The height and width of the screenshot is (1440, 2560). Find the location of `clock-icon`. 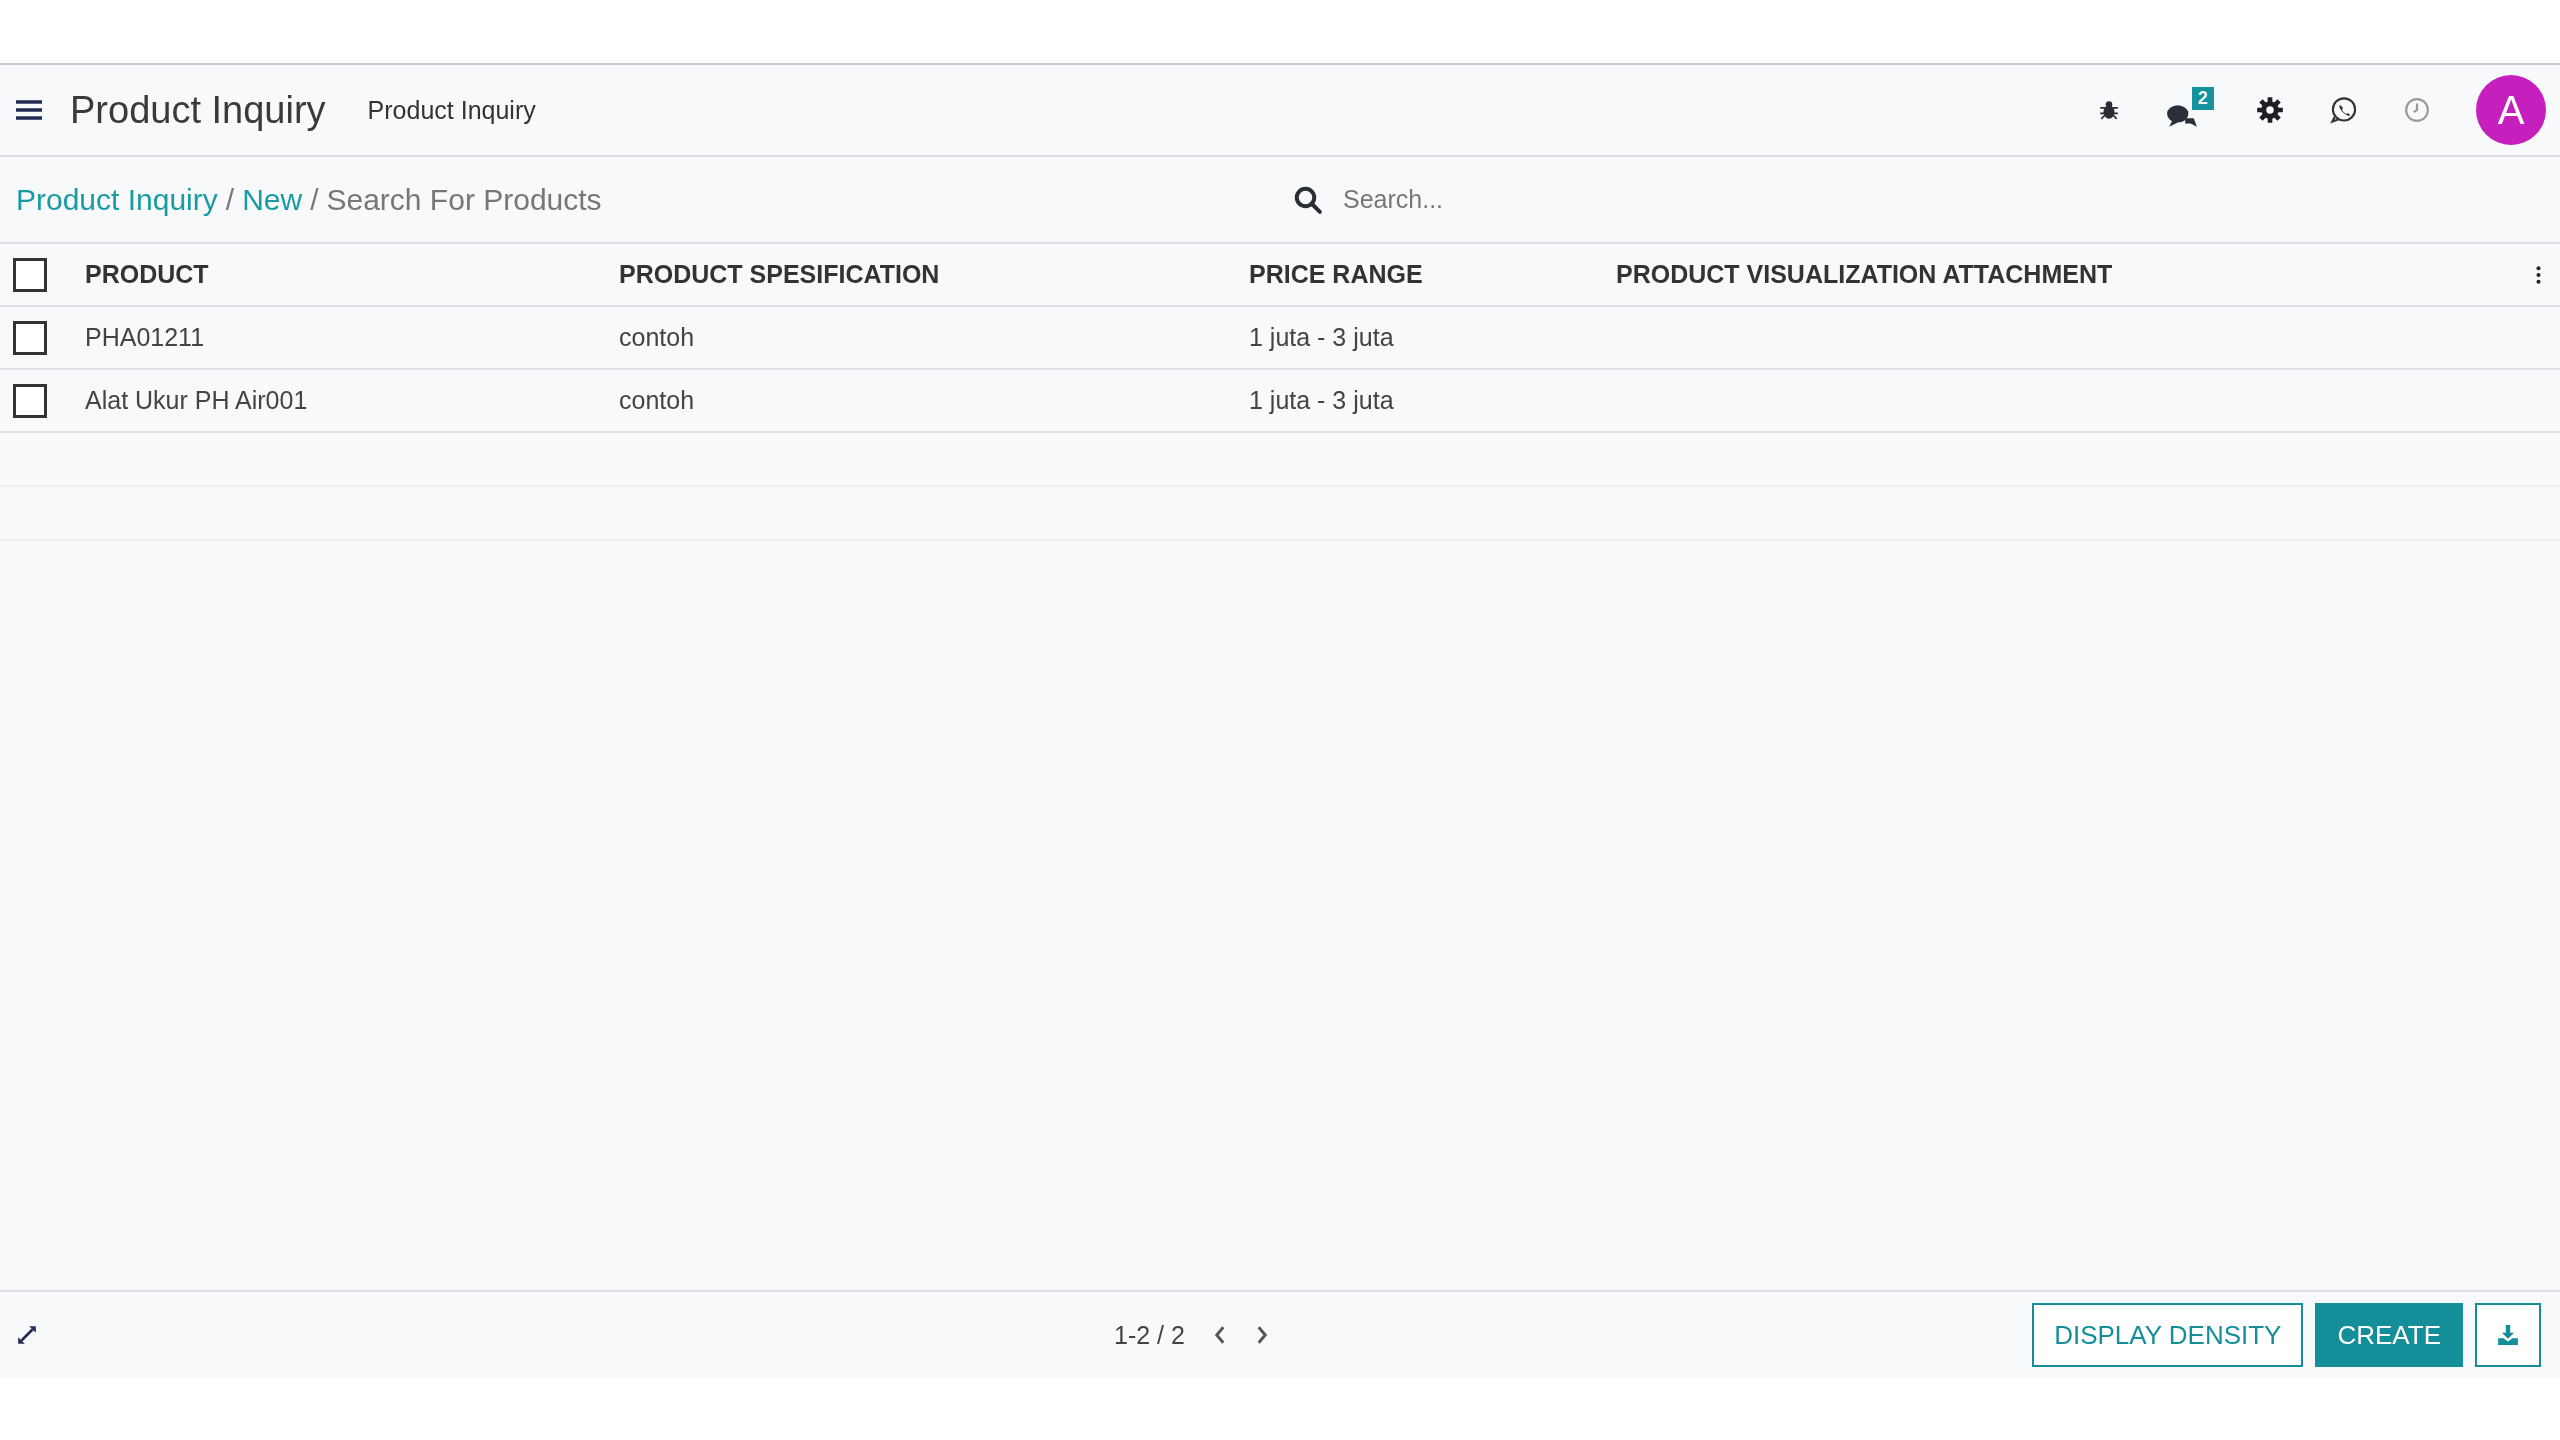

clock-icon is located at coordinates (2417, 110).